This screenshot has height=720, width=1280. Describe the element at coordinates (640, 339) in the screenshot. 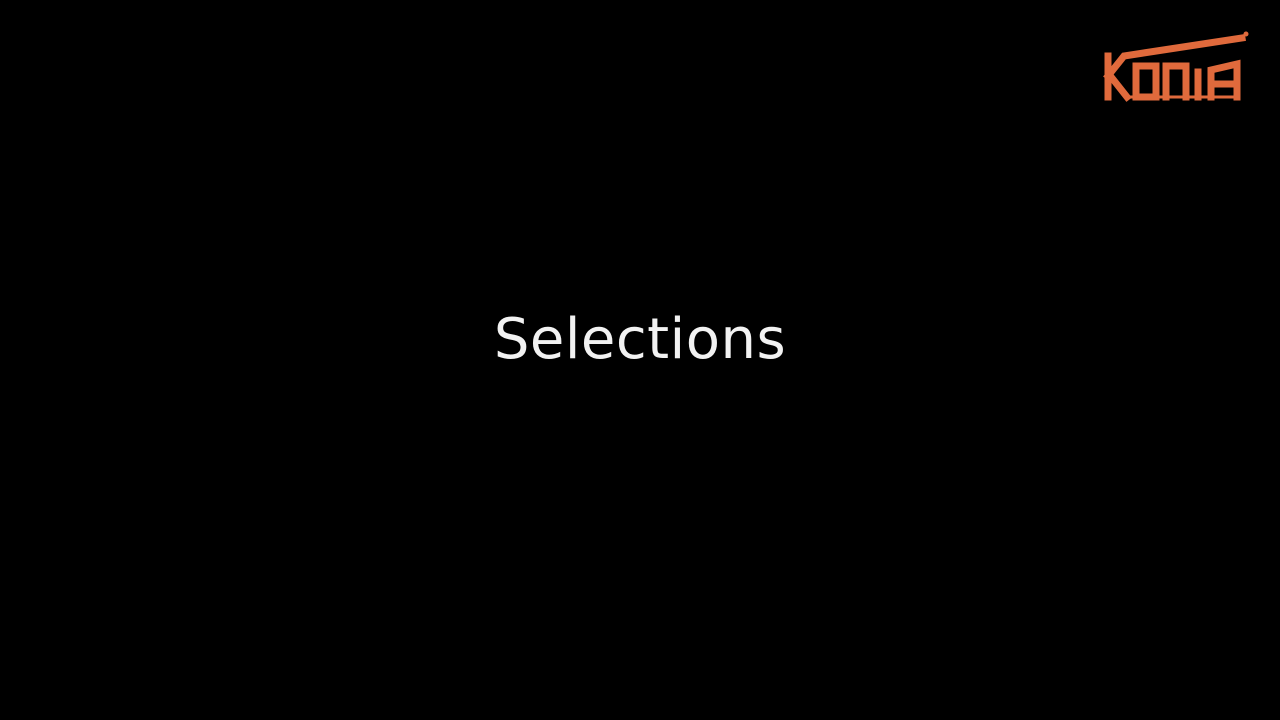

I see `slide-title: Selections` at that location.